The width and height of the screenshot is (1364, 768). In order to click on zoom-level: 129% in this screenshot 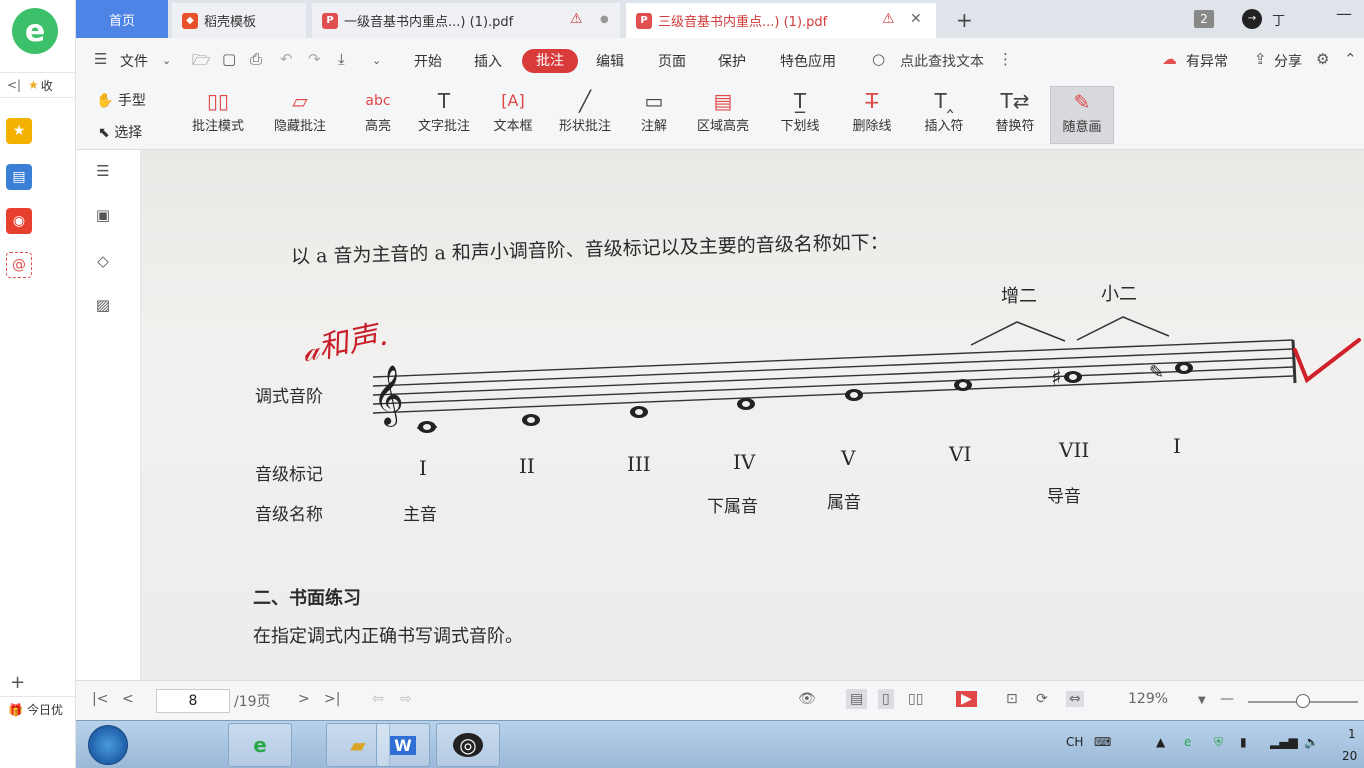, I will do `click(1148, 699)`.